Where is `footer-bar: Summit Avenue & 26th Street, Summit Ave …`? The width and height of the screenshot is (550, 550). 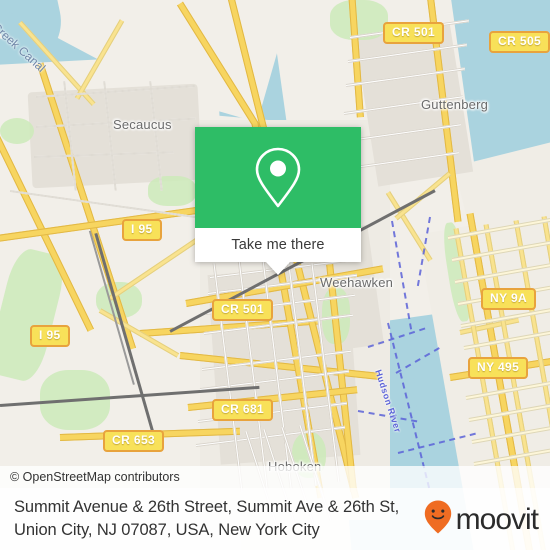 footer-bar: Summit Avenue & 26th Street, Summit Ave … is located at coordinates (275, 519).